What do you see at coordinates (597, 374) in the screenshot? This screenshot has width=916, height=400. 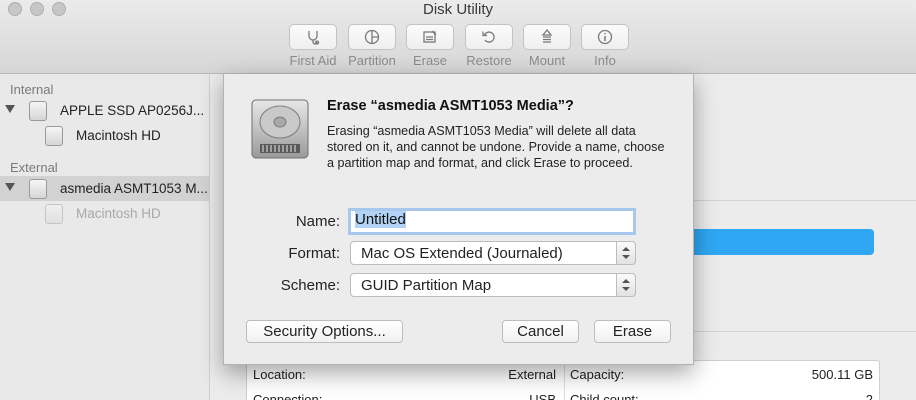 I see `capacity-label: Capacity:` at bounding box center [597, 374].